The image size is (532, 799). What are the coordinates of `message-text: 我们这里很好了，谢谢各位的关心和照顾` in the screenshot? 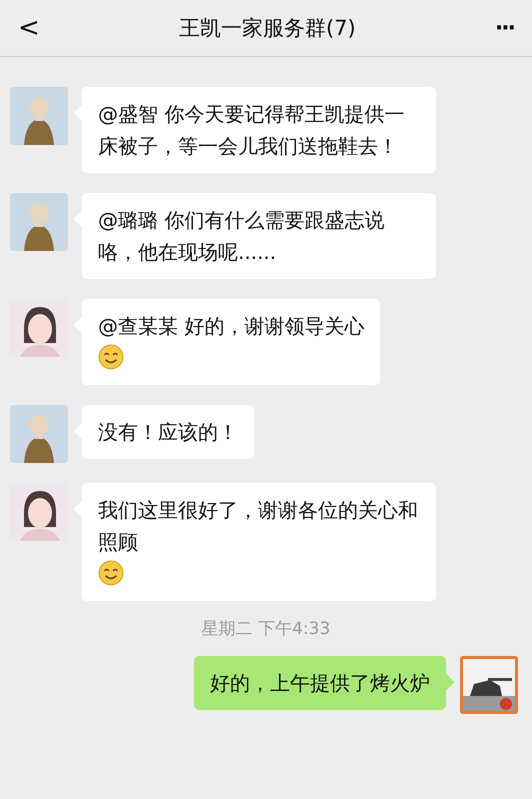 It's located at (258, 526).